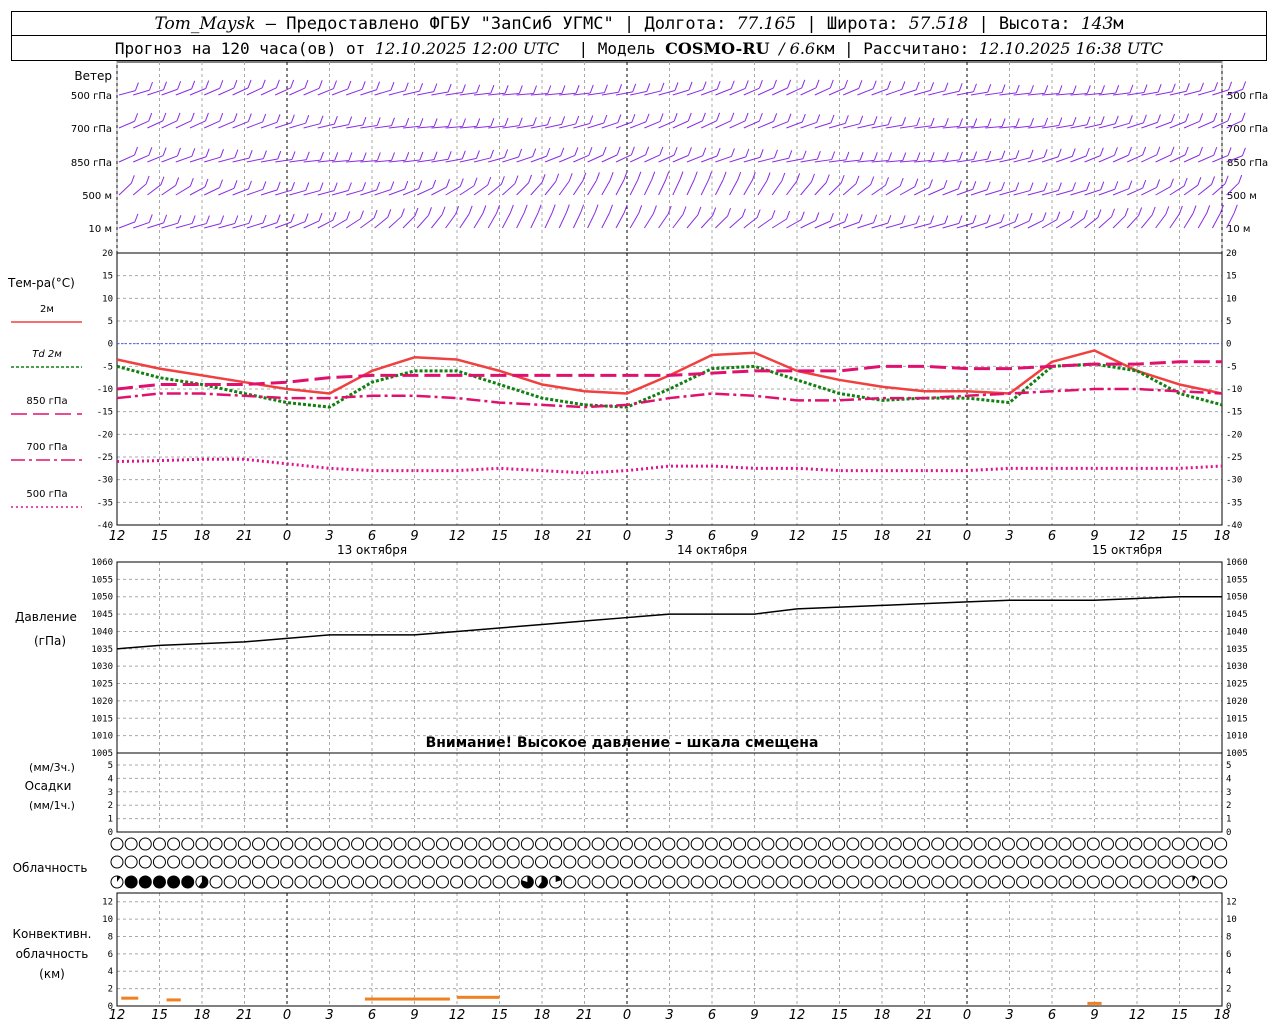  I want to click on pressure-title: Давление, so click(46, 617).